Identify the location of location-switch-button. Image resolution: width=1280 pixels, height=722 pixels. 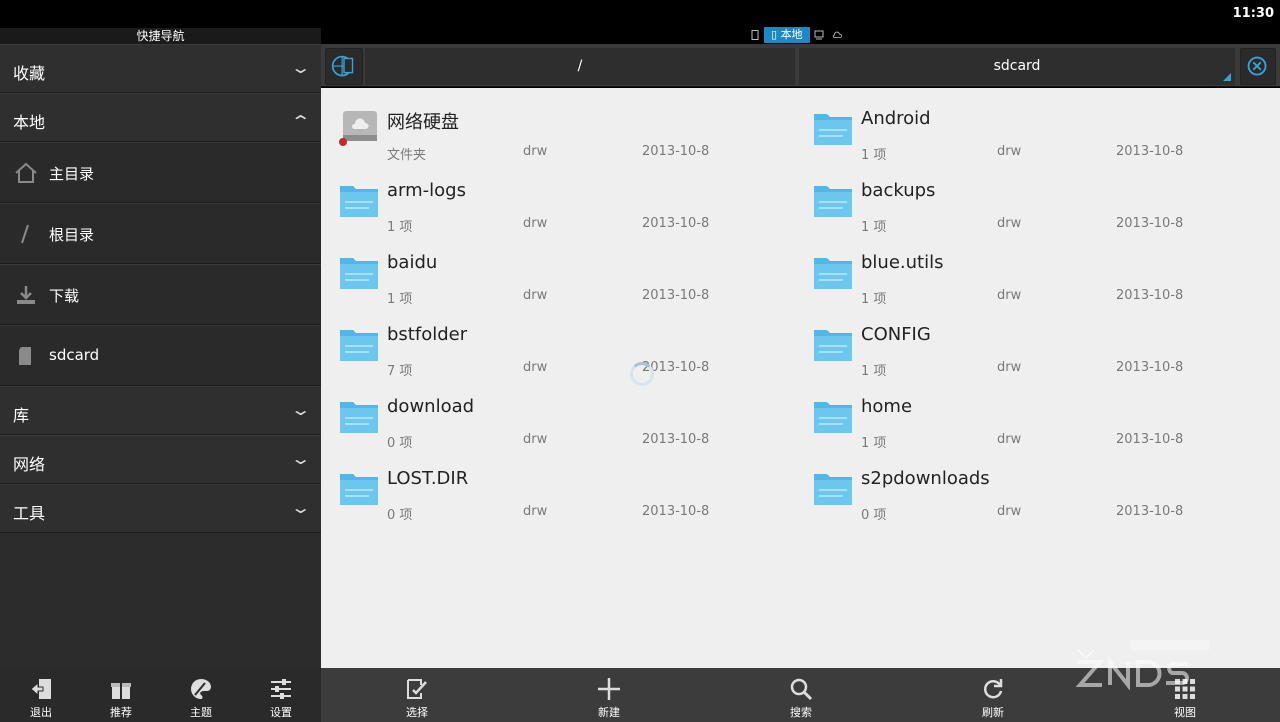
(344, 66).